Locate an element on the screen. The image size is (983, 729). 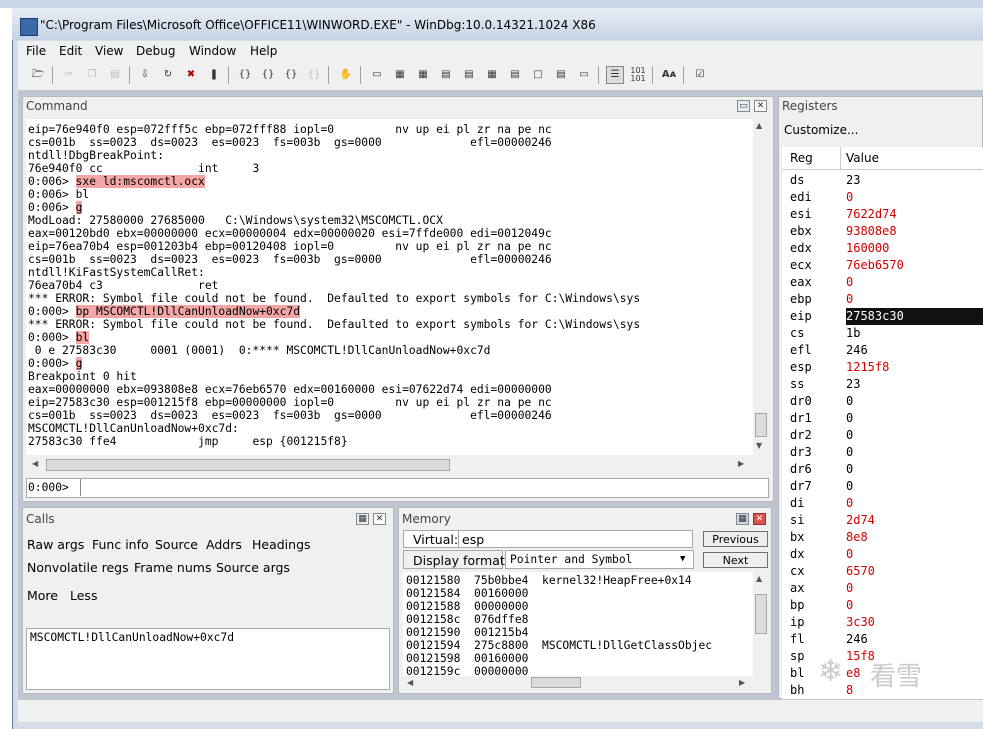
break-icon: ❚ is located at coordinates (214, 75).